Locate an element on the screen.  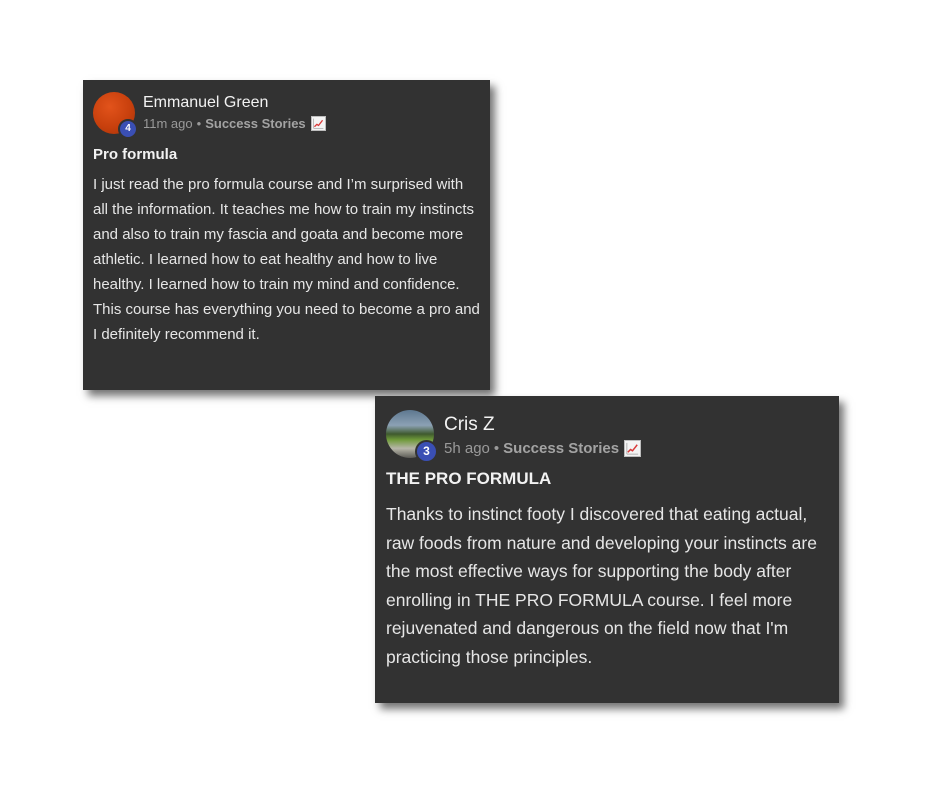
post-subline: 5h ago • Success Stories is located at coordinates (543, 448).